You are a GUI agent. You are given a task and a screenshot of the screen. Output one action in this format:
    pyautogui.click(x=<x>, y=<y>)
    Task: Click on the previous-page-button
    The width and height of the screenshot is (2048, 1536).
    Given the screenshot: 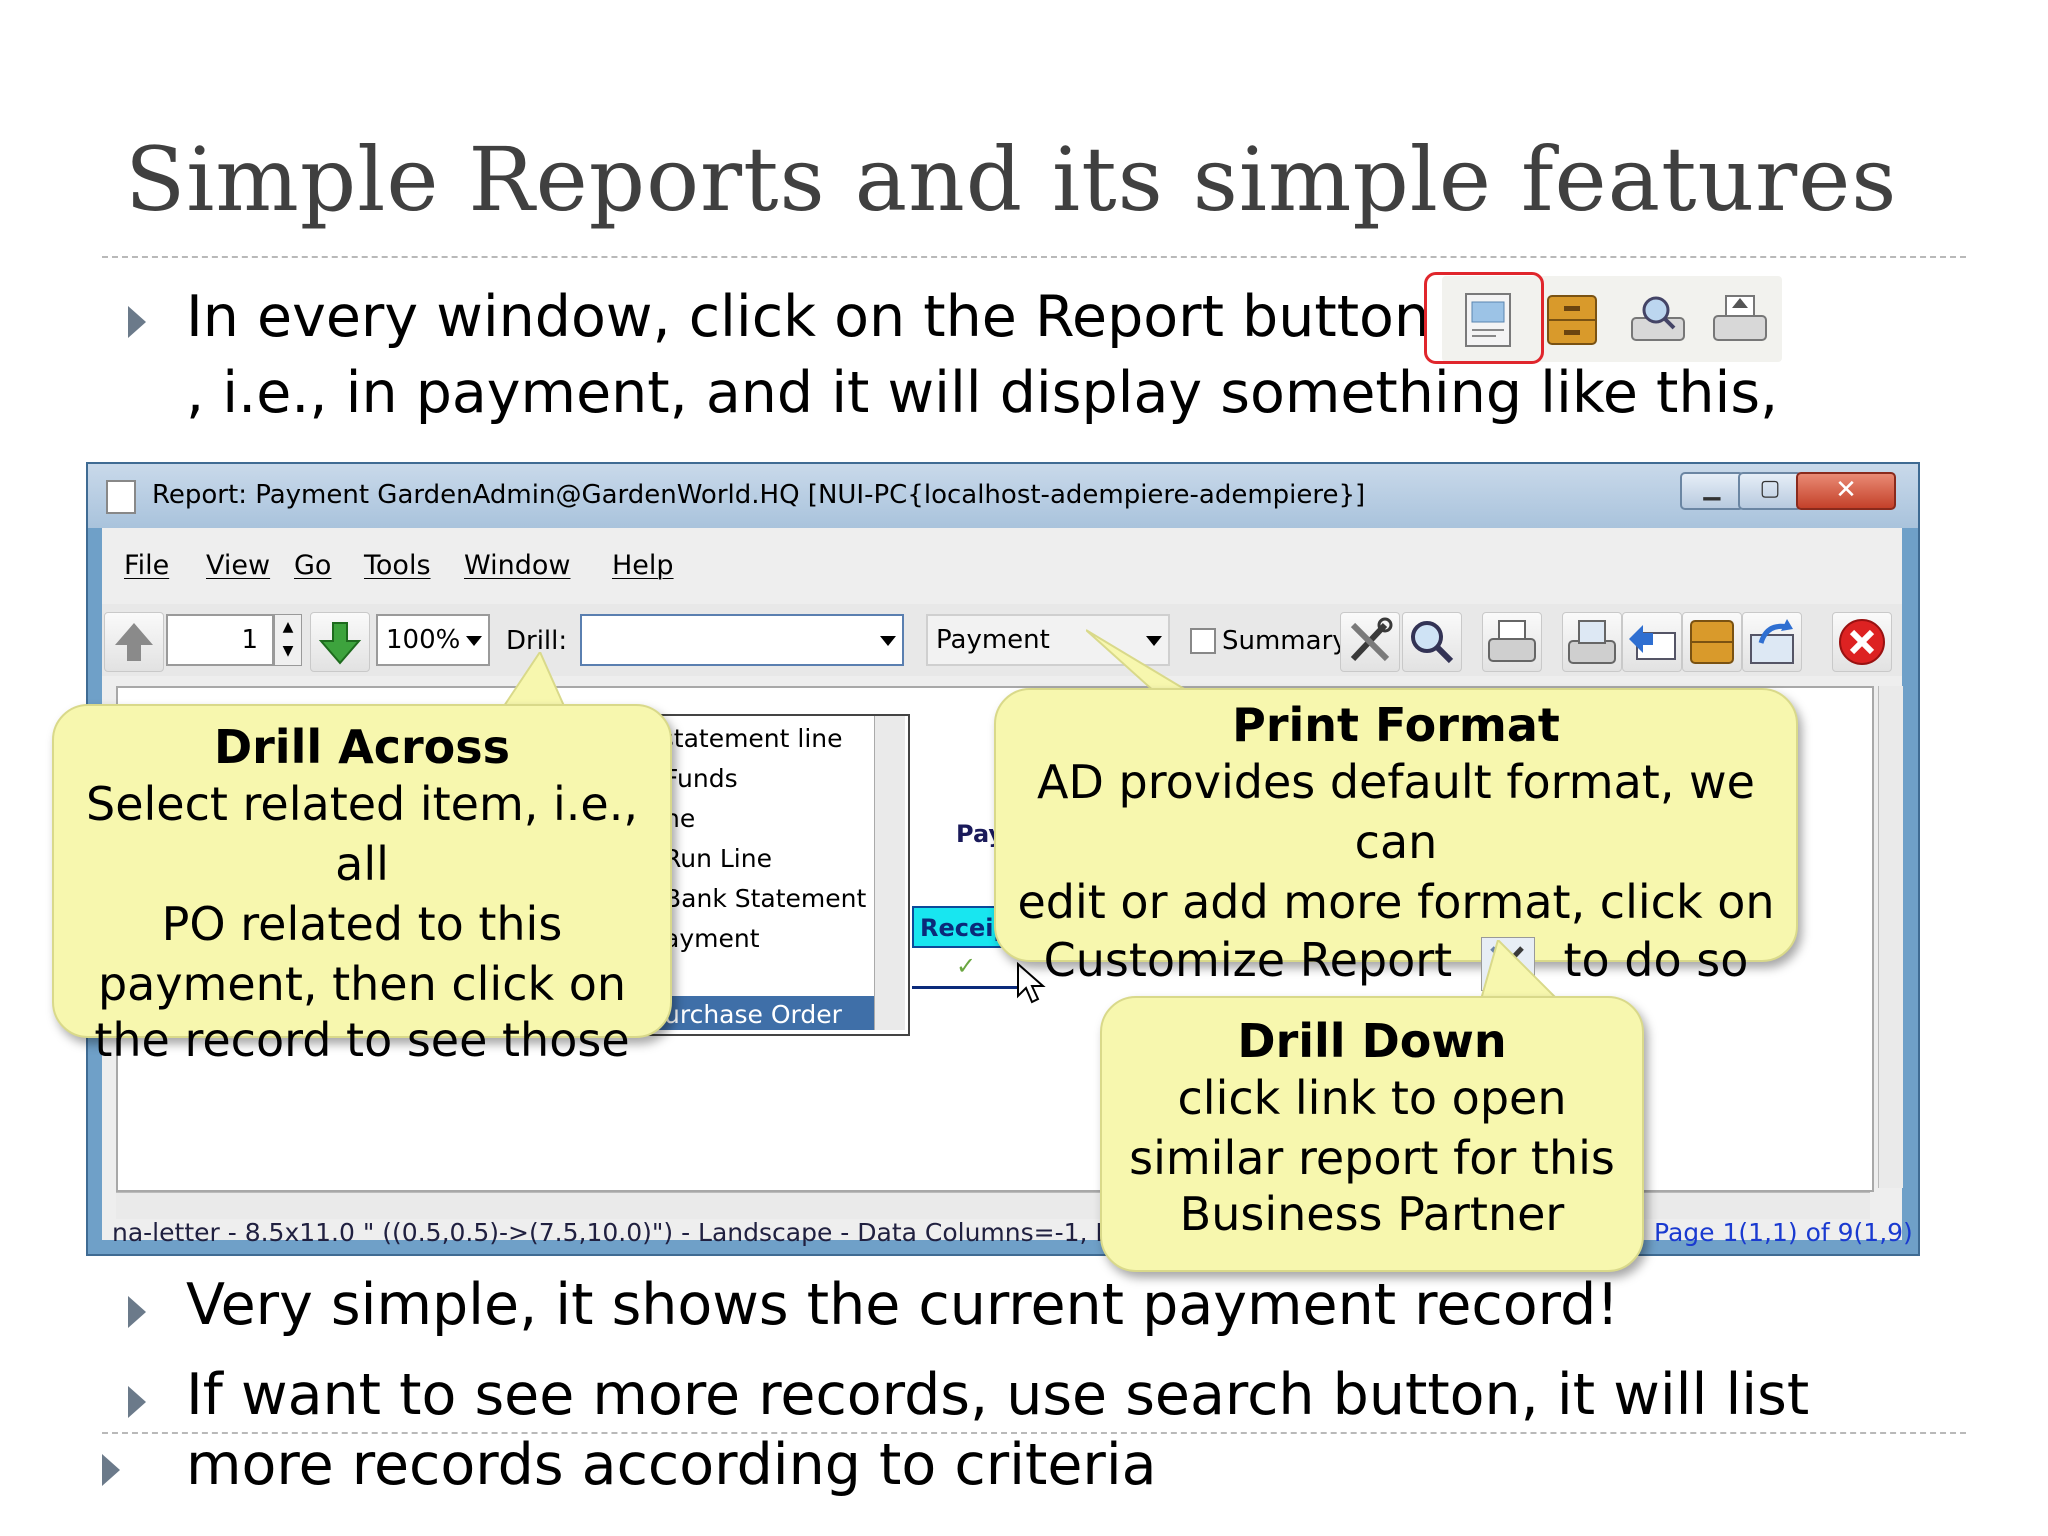 What is the action you would take?
    pyautogui.click(x=134, y=642)
    